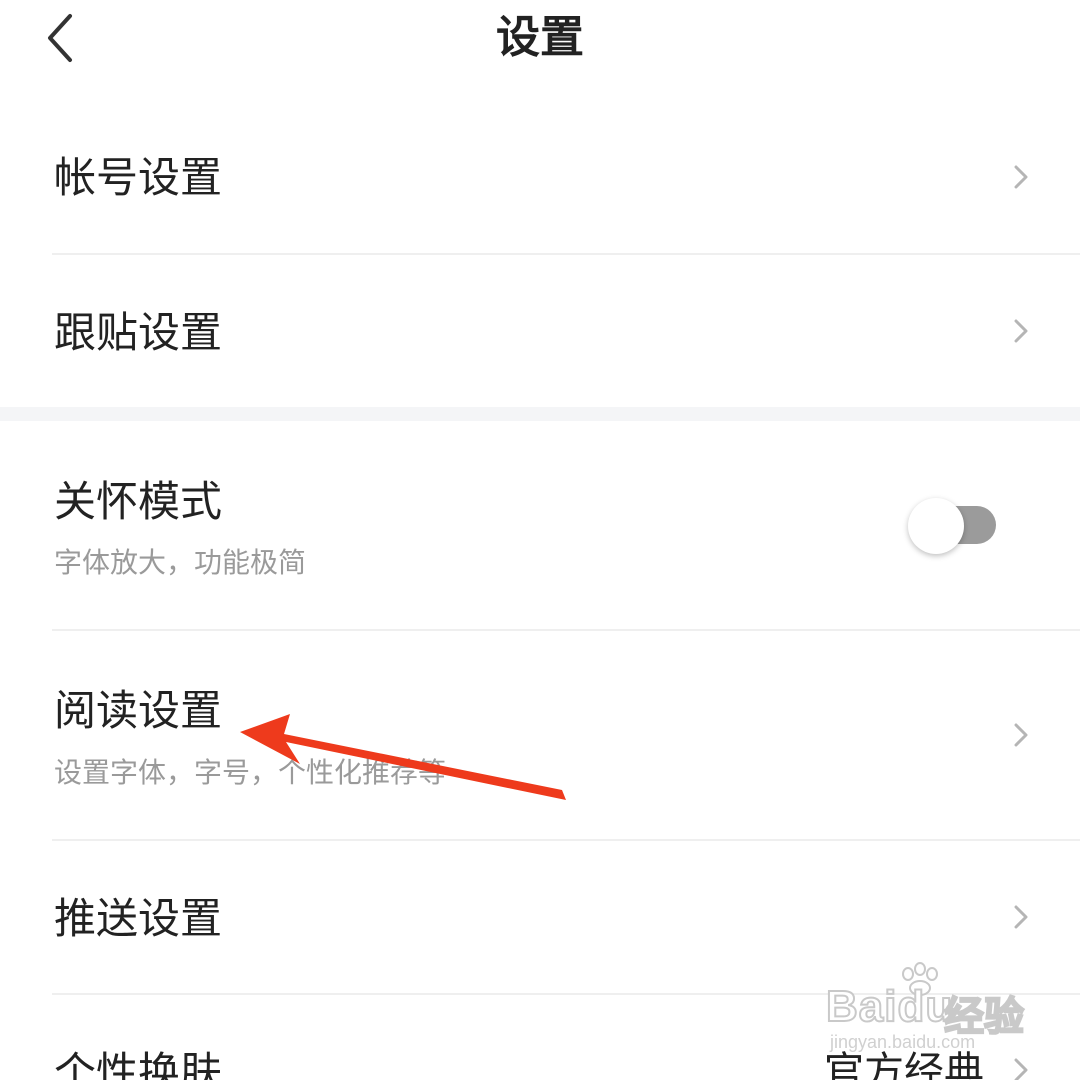  Describe the element at coordinates (540, 176) in the screenshot. I see `settings-item-account: 帐号设置` at that location.